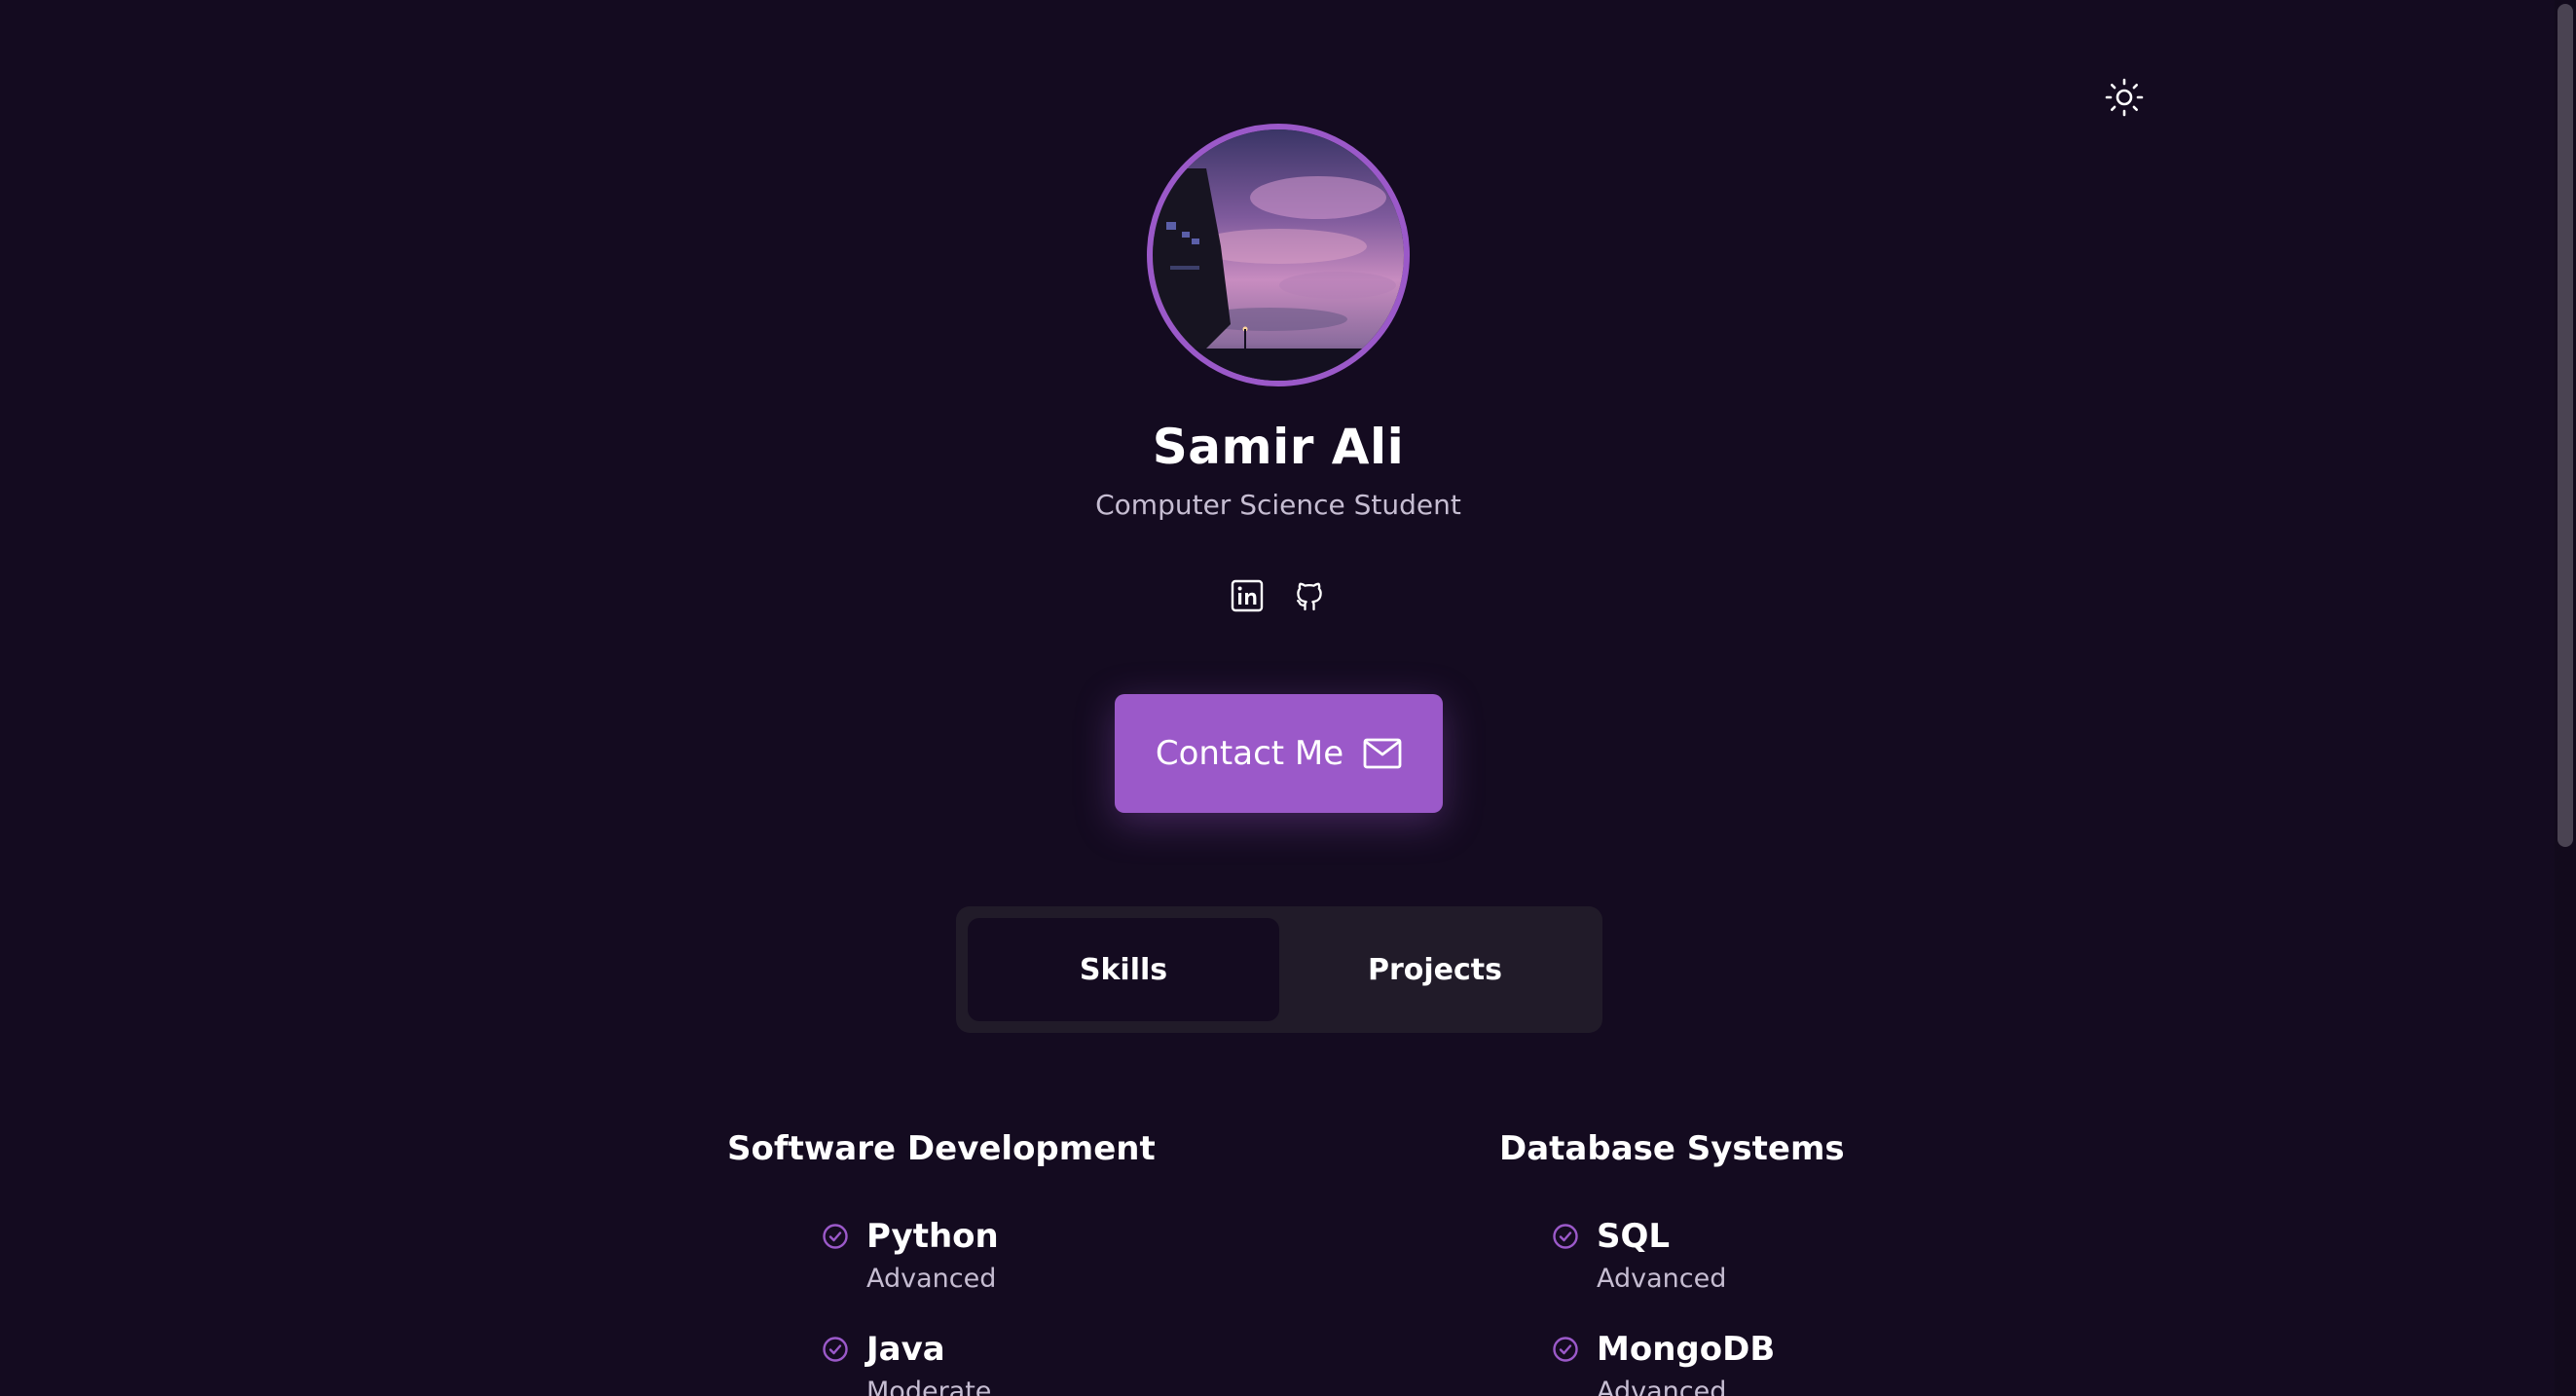 Image resolution: width=2576 pixels, height=1396 pixels. Describe the element at coordinates (905, 1349) in the screenshot. I see `skill-name: Java` at that location.